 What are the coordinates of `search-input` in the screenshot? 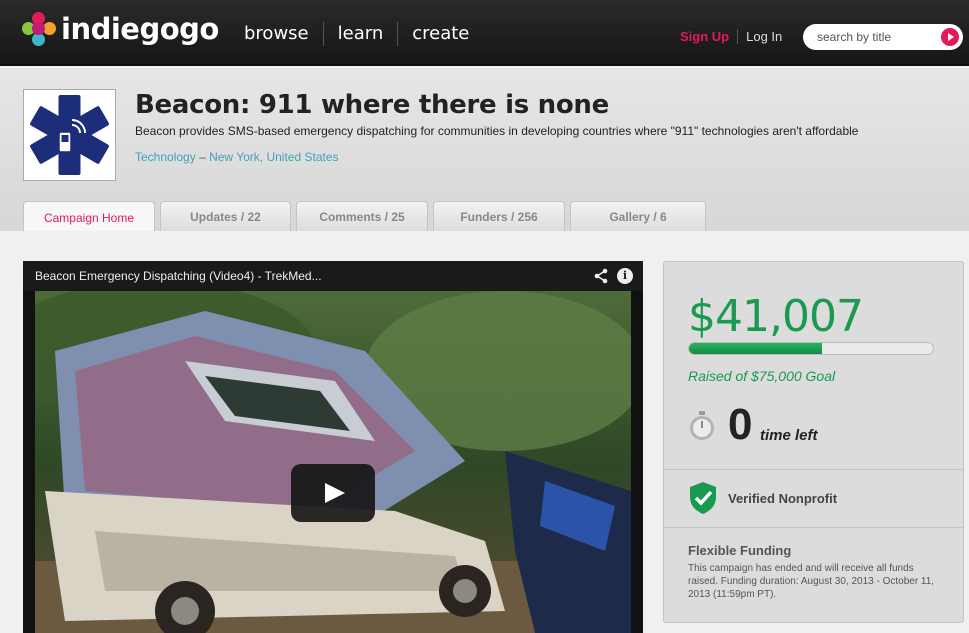 It's located at (877, 37).